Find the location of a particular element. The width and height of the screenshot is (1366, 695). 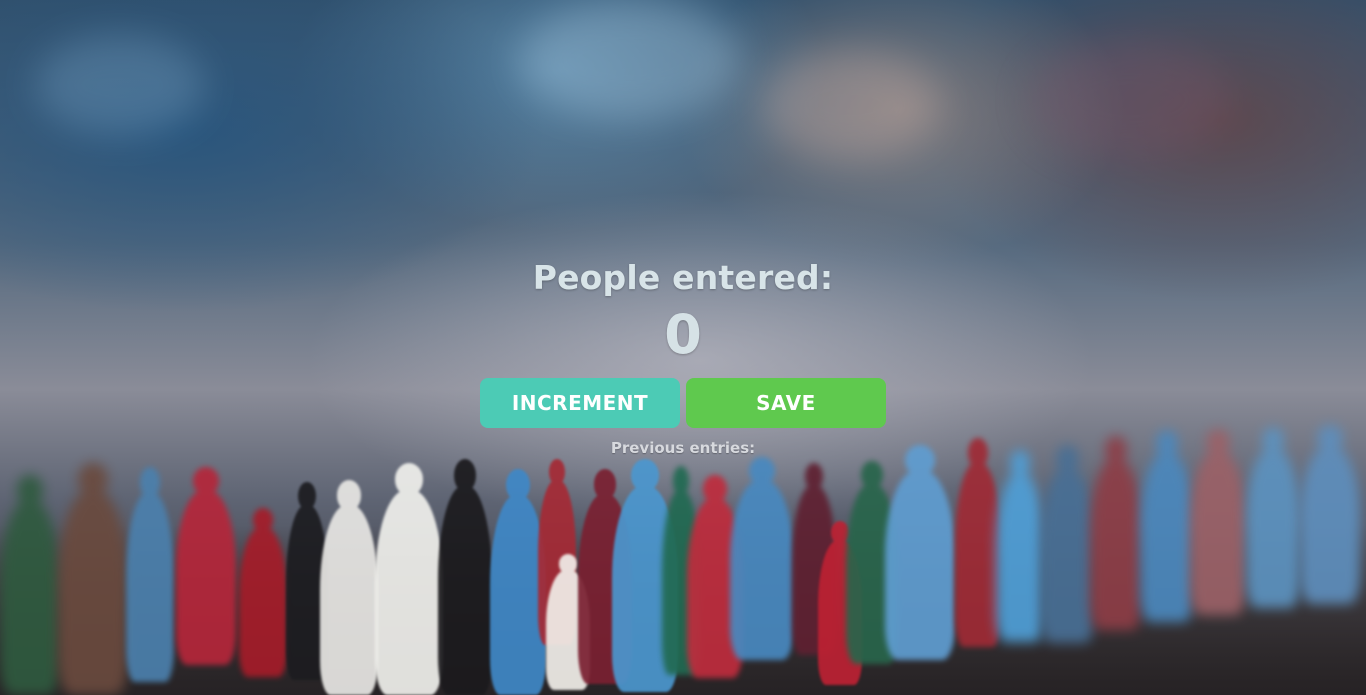

people-count: 0 is located at coordinates (683, 334).